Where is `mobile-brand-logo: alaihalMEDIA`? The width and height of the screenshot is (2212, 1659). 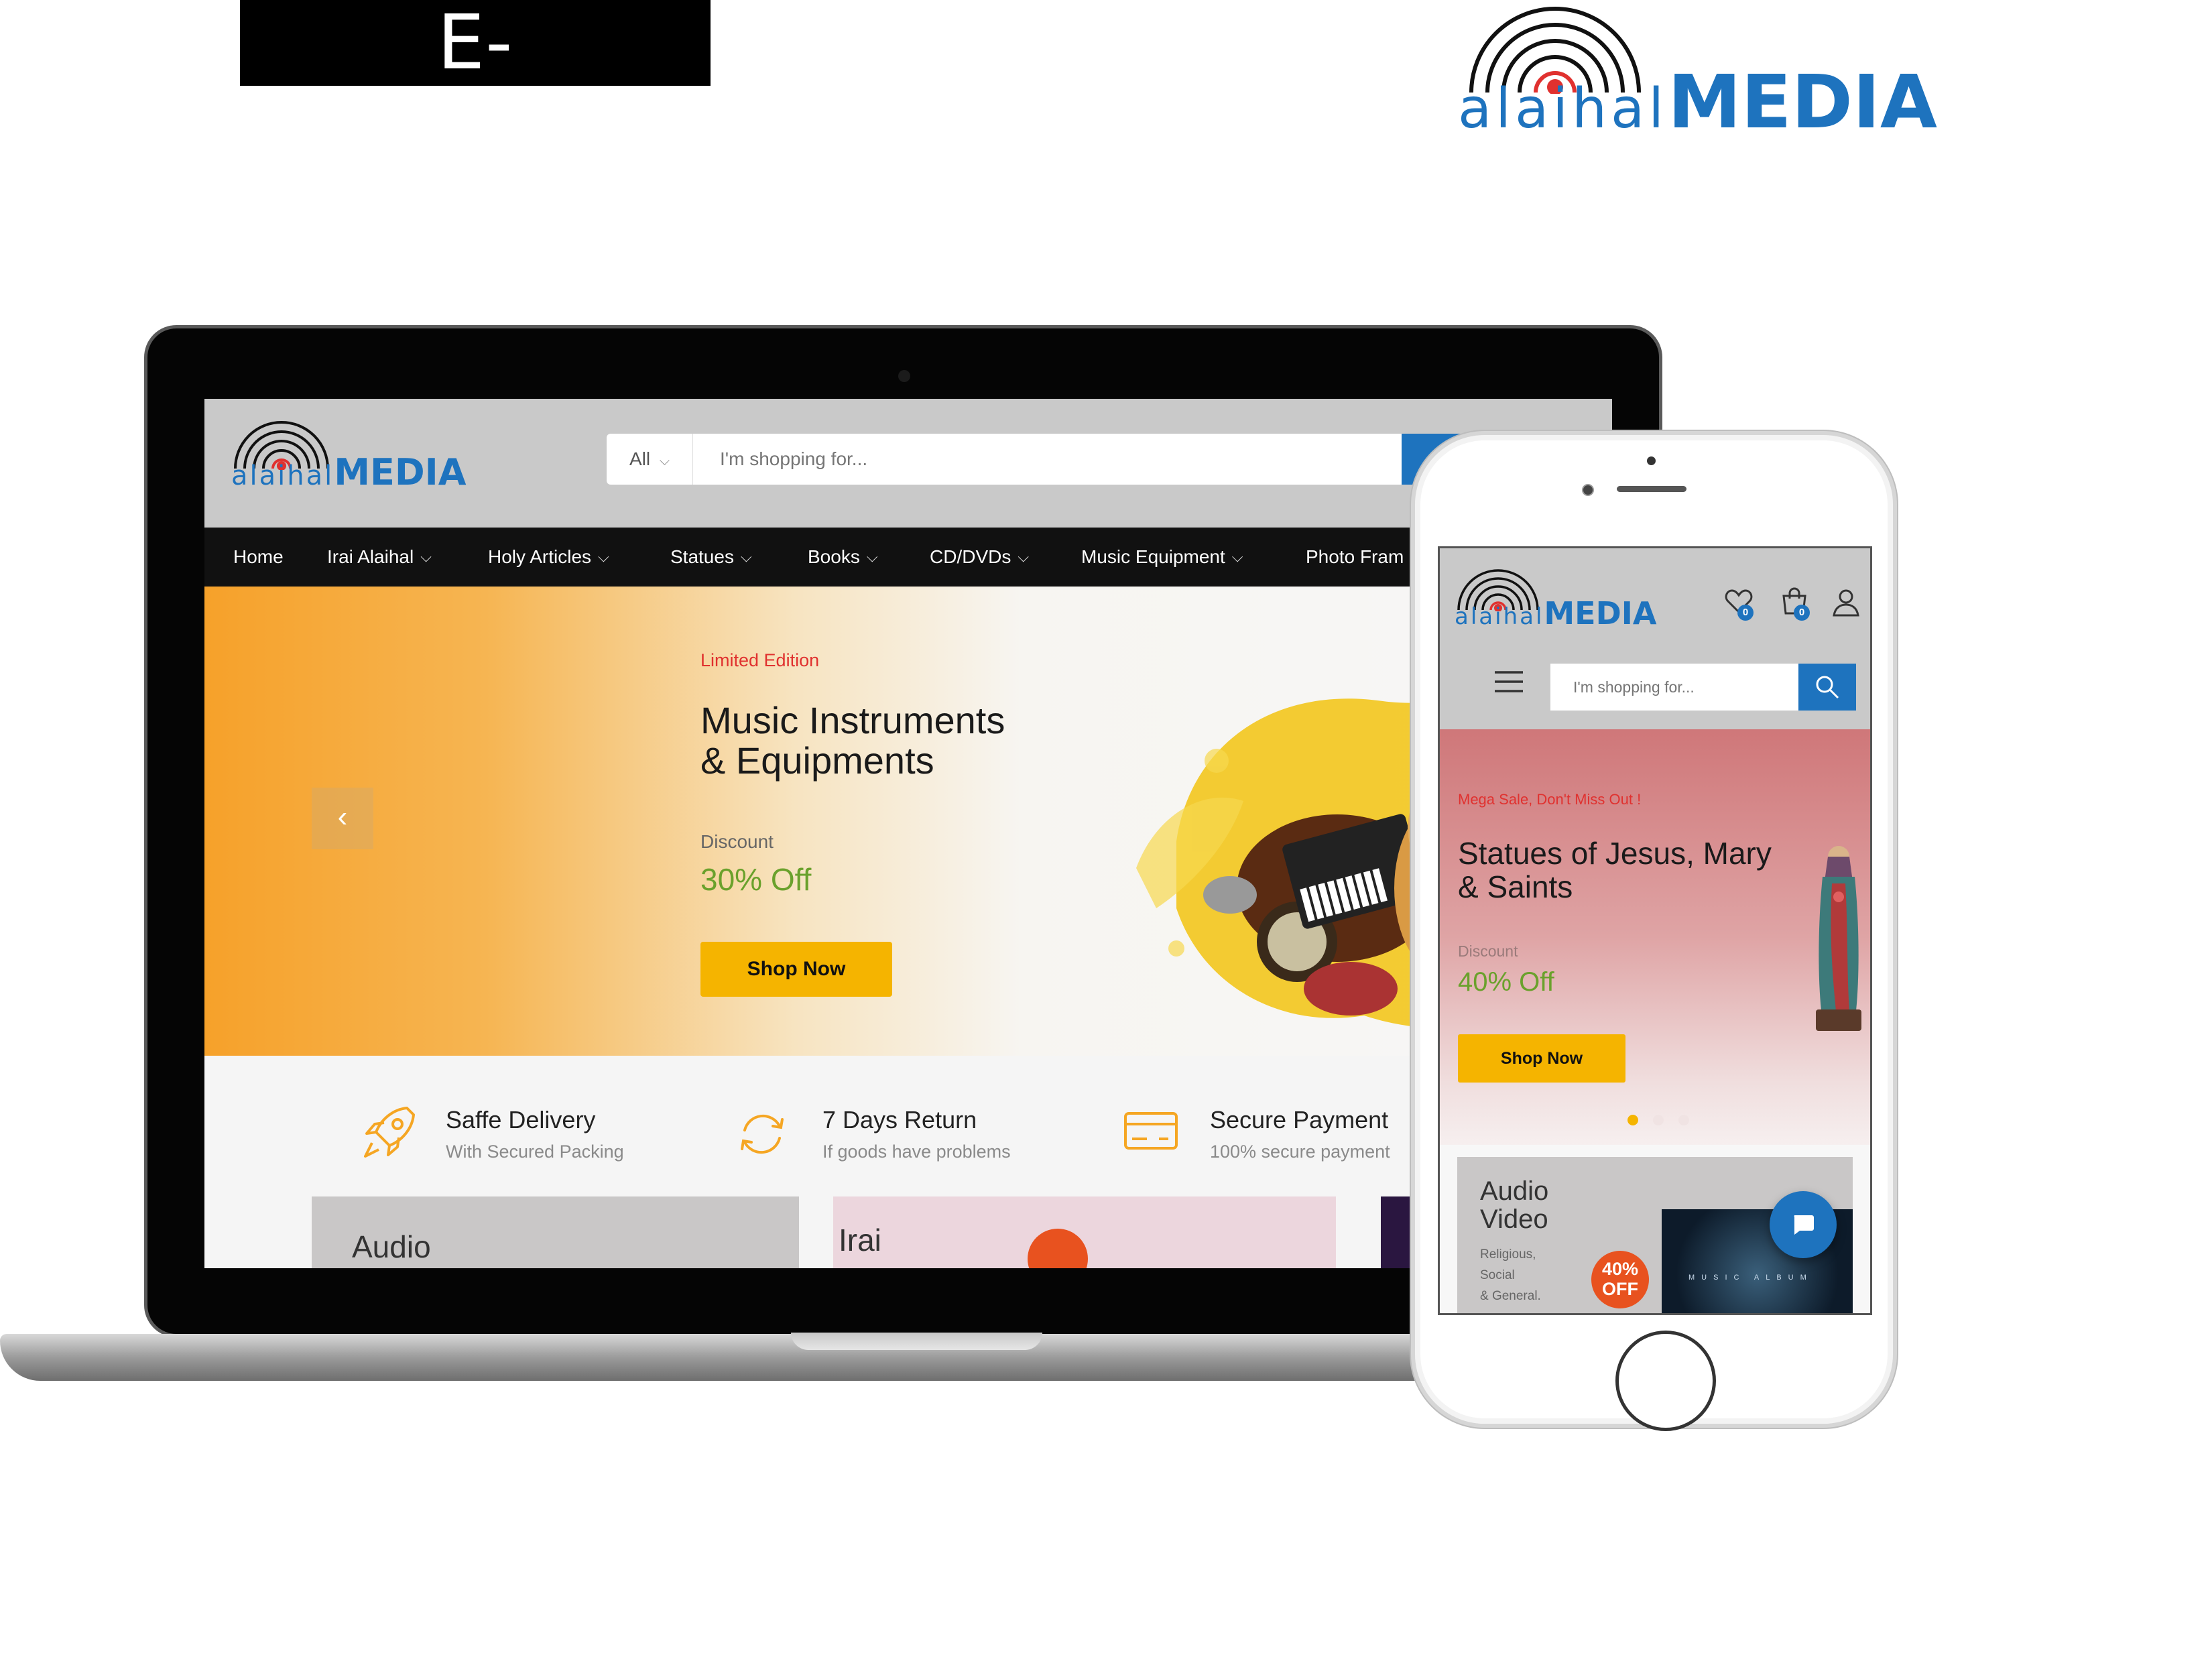
mobile-brand-logo: alaihalMEDIA is located at coordinates (1556, 601).